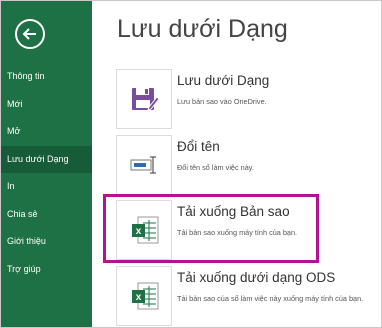 The width and height of the screenshot is (382, 328). I want to click on rename-option-title: Đổi tên, so click(198, 146).